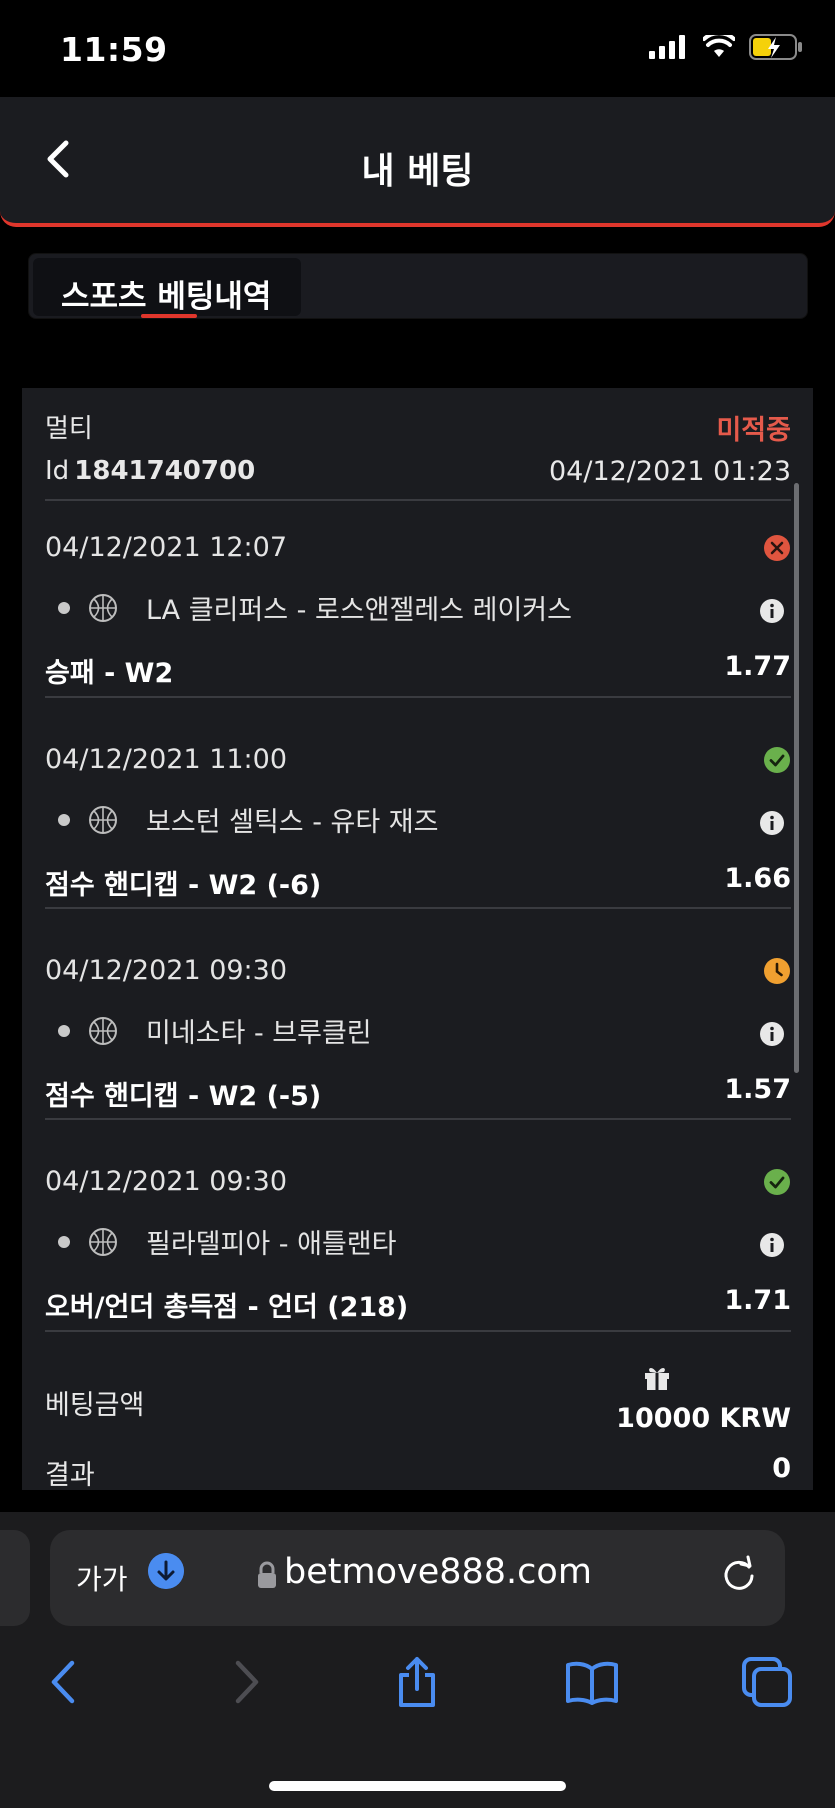 The height and width of the screenshot is (1808, 835). I want to click on leg-market: 점수 핸디캡 - W2 (-5), so click(183, 1096).